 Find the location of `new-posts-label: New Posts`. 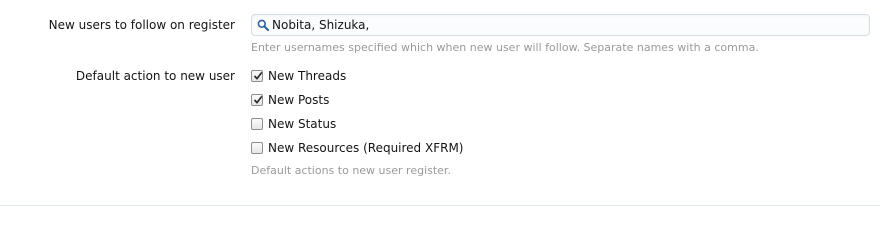

new-posts-label: New Posts is located at coordinates (298, 100).